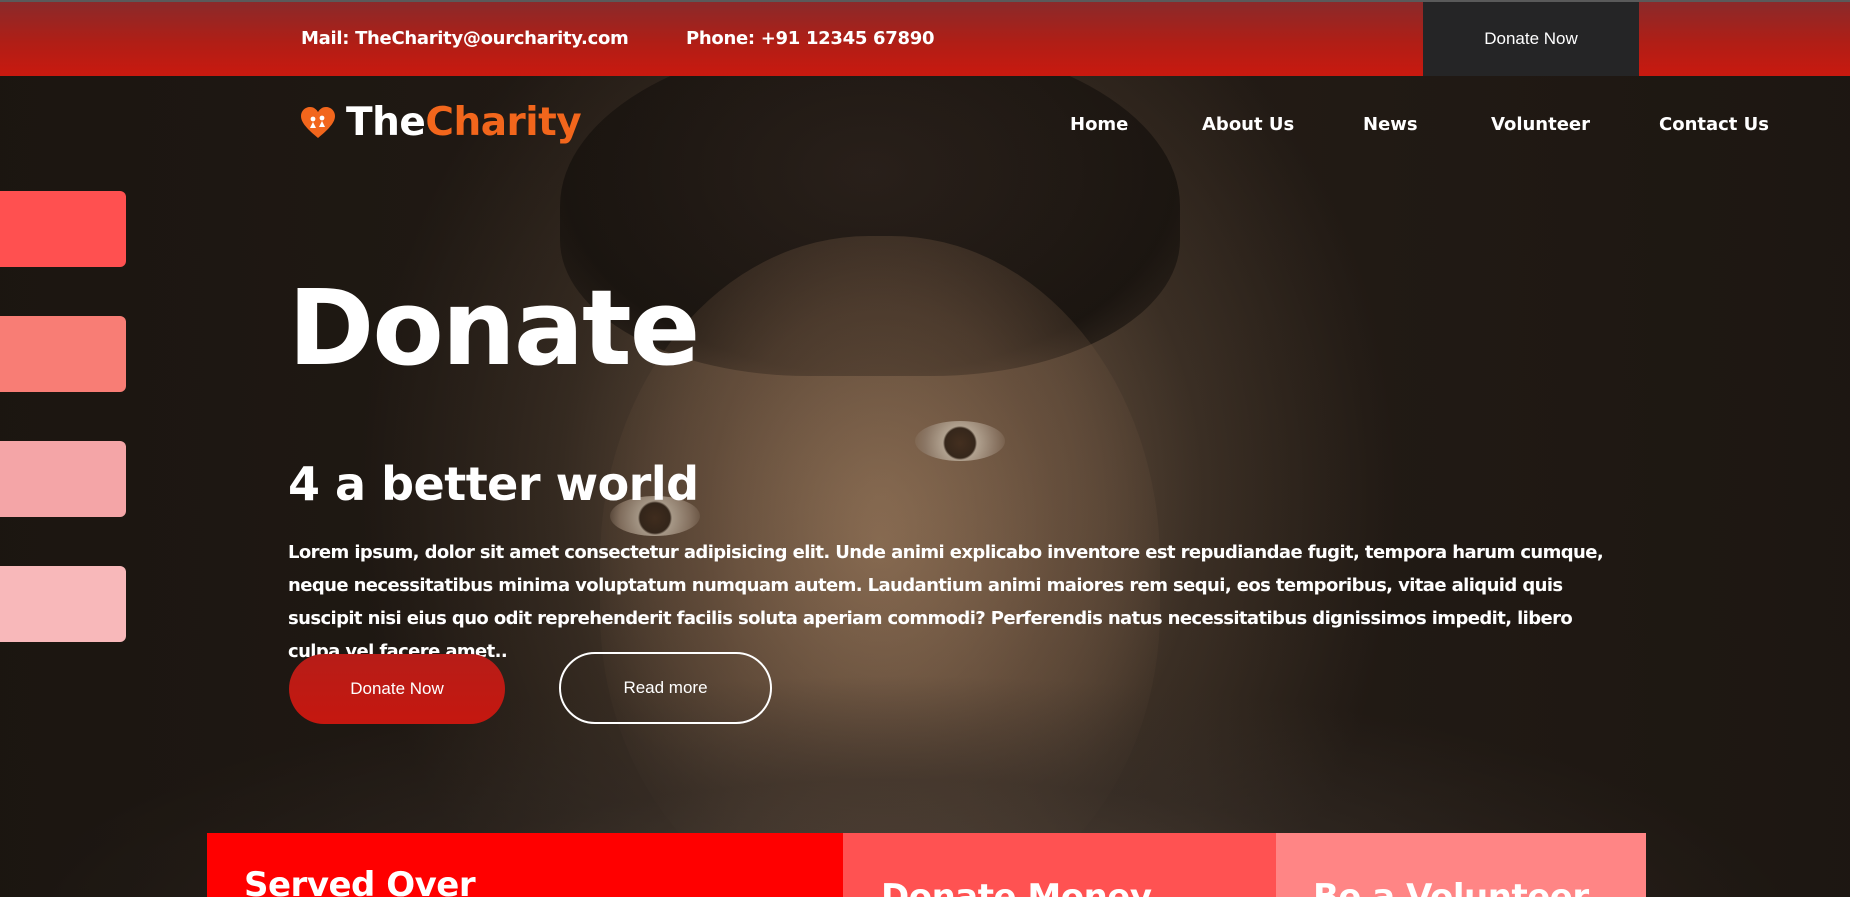  What do you see at coordinates (1248, 124) in the screenshot?
I see `nav-about-us: About Us` at bounding box center [1248, 124].